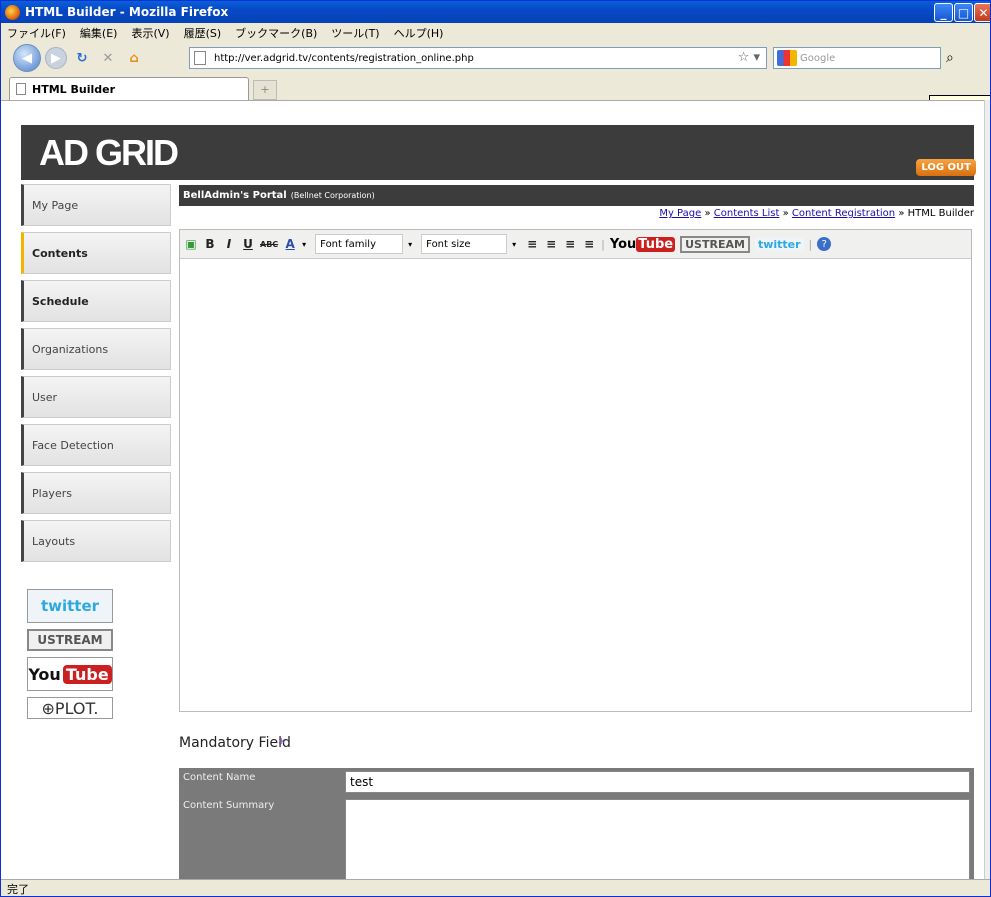 This screenshot has width=991, height=897. What do you see at coordinates (229, 805) in the screenshot?
I see `content-summary-label: Content Summary` at bounding box center [229, 805].